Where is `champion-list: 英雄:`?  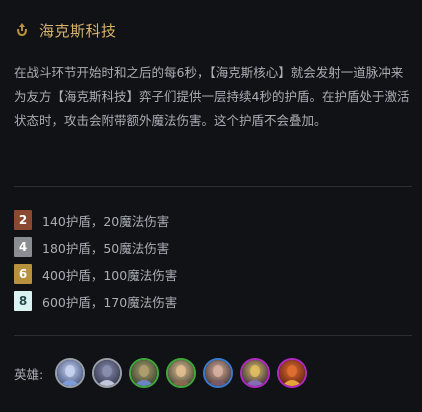
champion-list: 英雄: is located at coordinates (164, 373).